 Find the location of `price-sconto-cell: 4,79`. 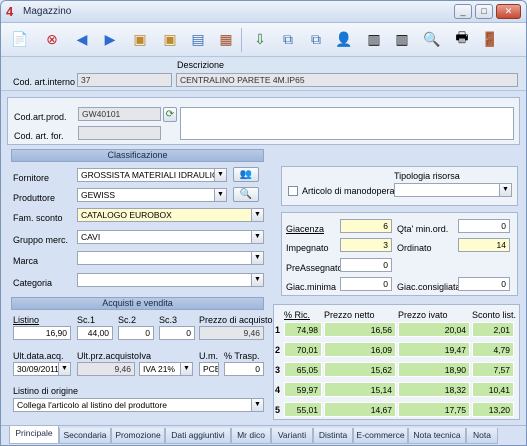

price-sconto-cell: 4,79 is located at coordinates (493, 349).